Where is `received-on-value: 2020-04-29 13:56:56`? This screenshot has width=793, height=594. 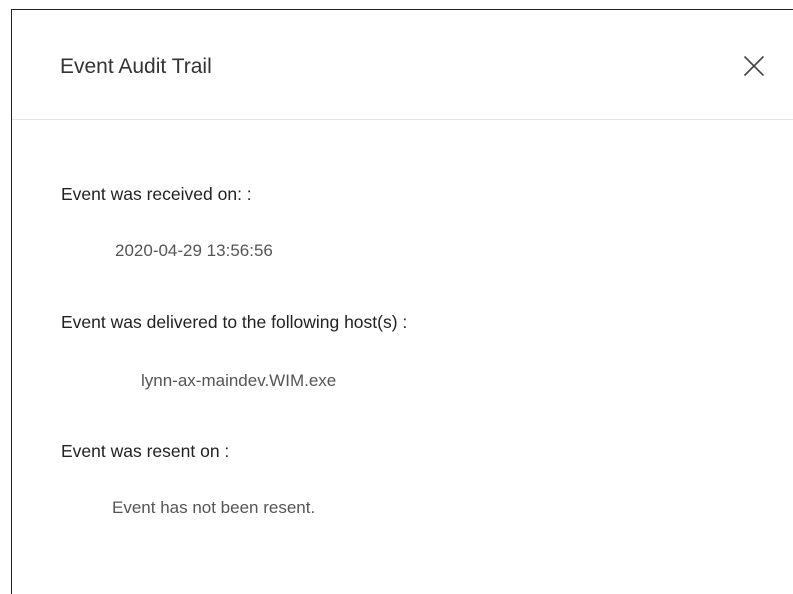
received-on-value: 2020-04-29 13:56:56 is located at coordinates (194, 250).